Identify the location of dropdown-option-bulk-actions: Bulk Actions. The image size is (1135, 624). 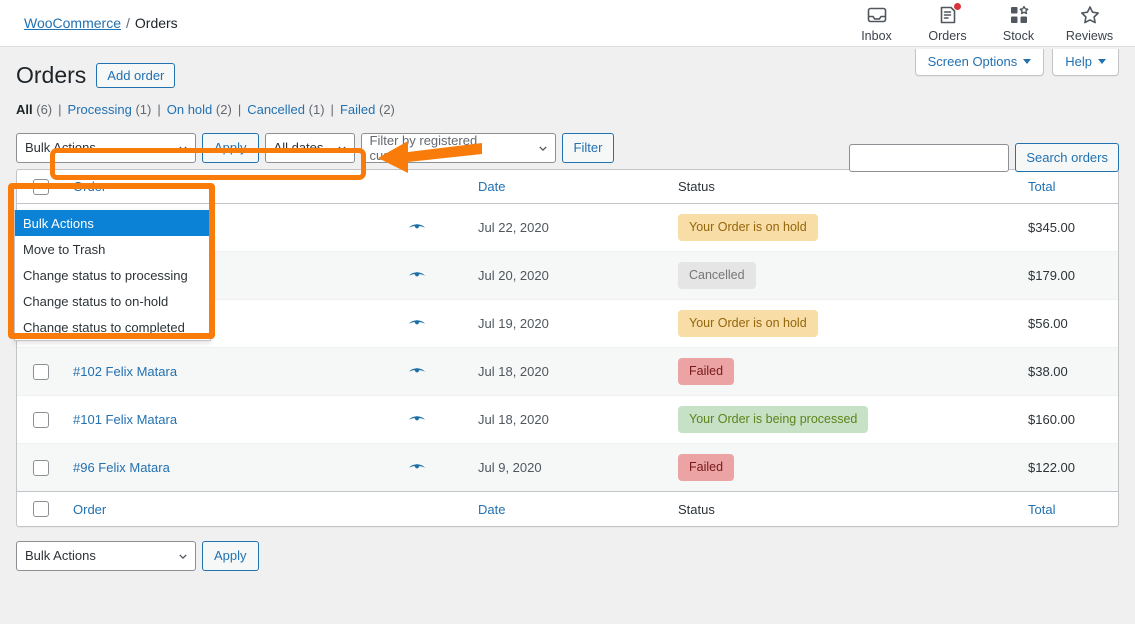
(112, 223).